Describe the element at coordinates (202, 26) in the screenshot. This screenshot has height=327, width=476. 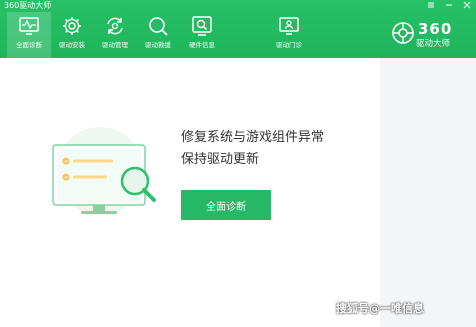
I see `hardware-search-icon` at that location.